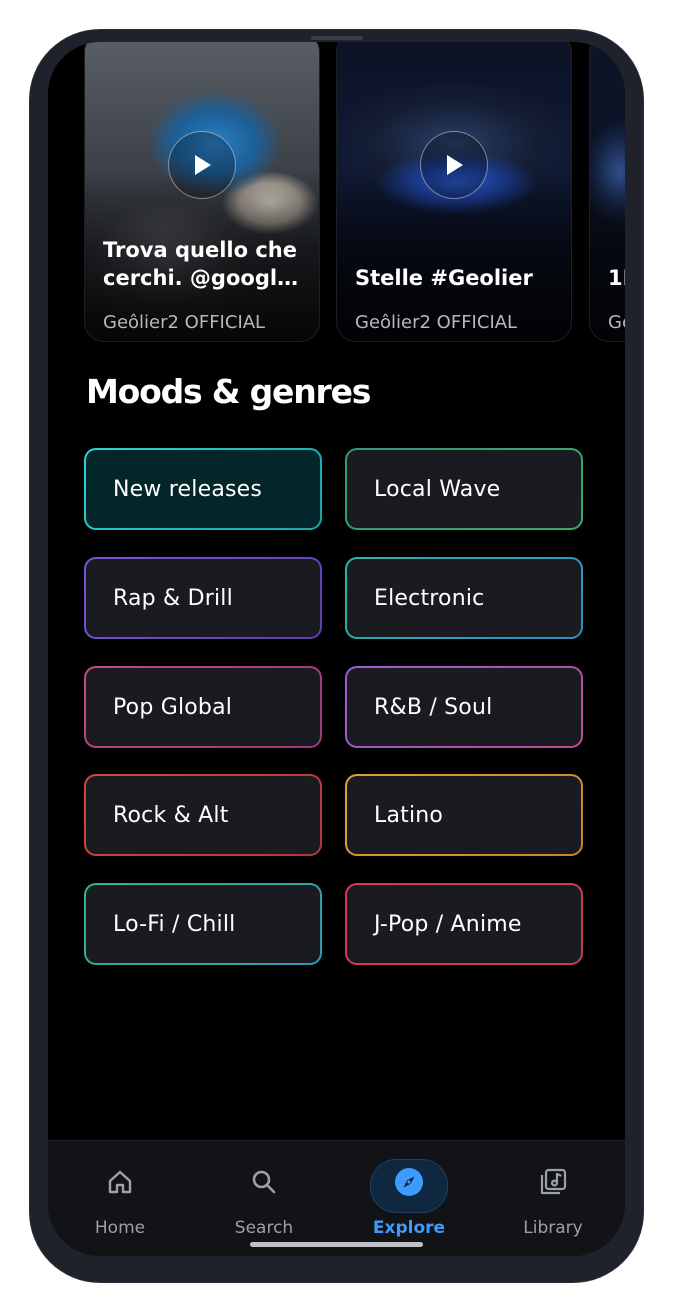 Image resolution: width=673 pixels, height=1312 pixels. I want to click on genre-tile-pop-global: Pop Global, so click(203, 707).